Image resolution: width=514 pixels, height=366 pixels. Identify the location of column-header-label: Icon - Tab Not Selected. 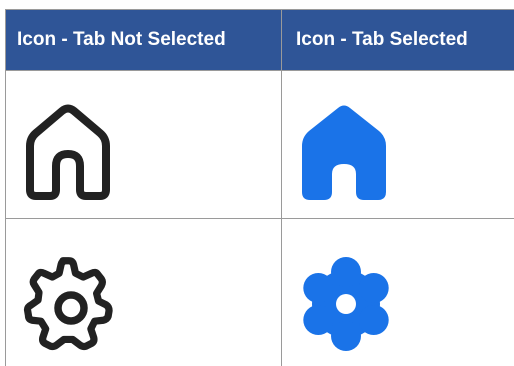
(121, 39).